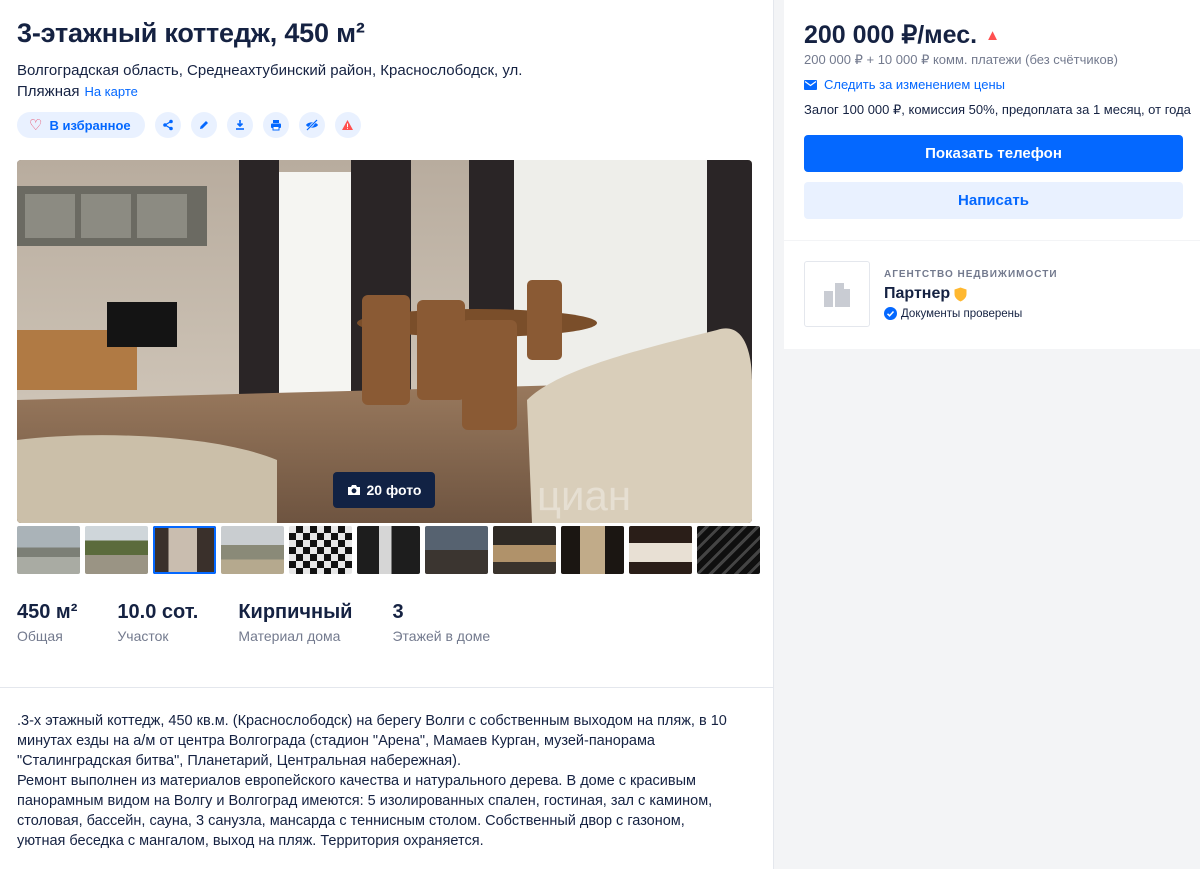 The height and width of the screenshot is (869, 1200). I want to click on action-bar: ♡ В избранное, so click(189, 125).